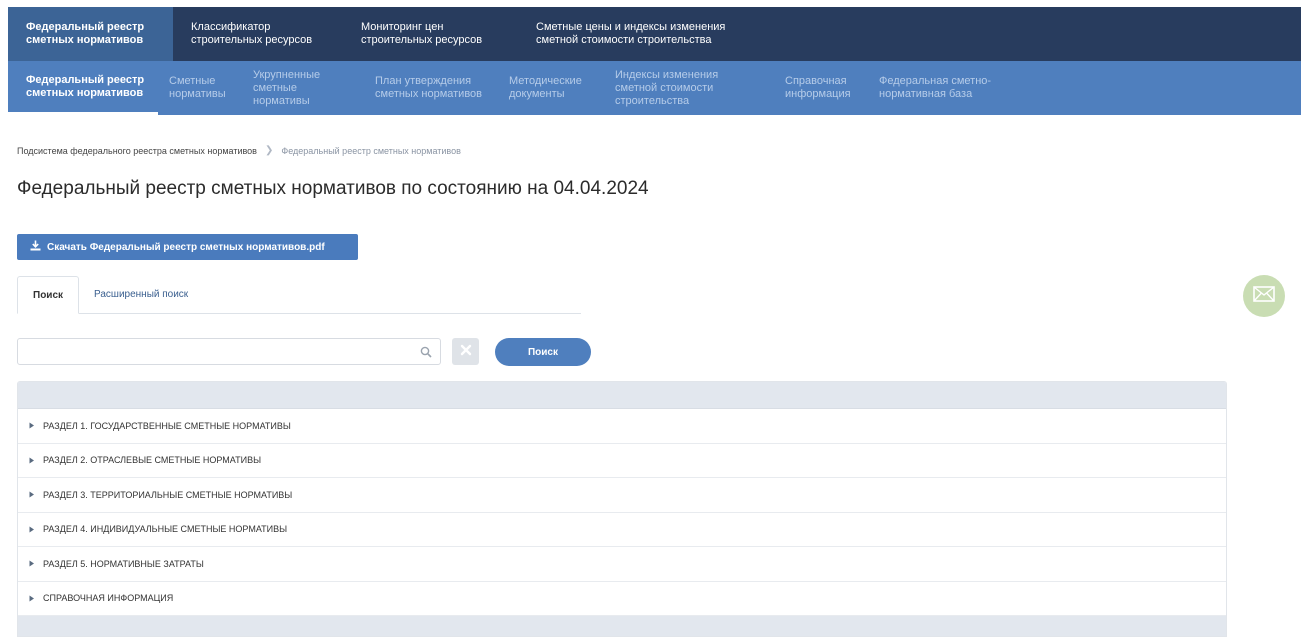 The height and width of the screenshot is (637, 1301). I want to click on tab-label: Расширенный поиск, so click(141, 294).